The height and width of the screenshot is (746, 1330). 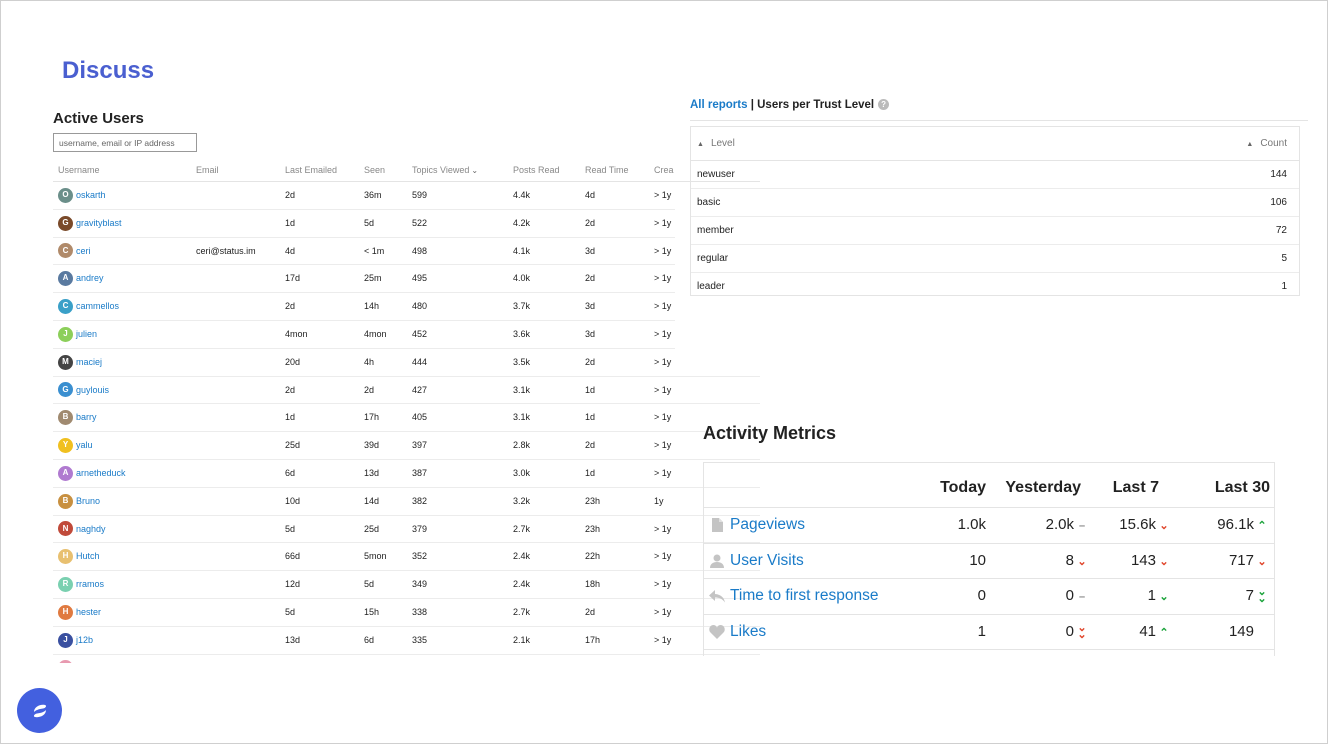 What do you see at coordinates (995, 259) in the screenshot?
I see `trust-level-row: regular 5` at bounding box center [995, 259].